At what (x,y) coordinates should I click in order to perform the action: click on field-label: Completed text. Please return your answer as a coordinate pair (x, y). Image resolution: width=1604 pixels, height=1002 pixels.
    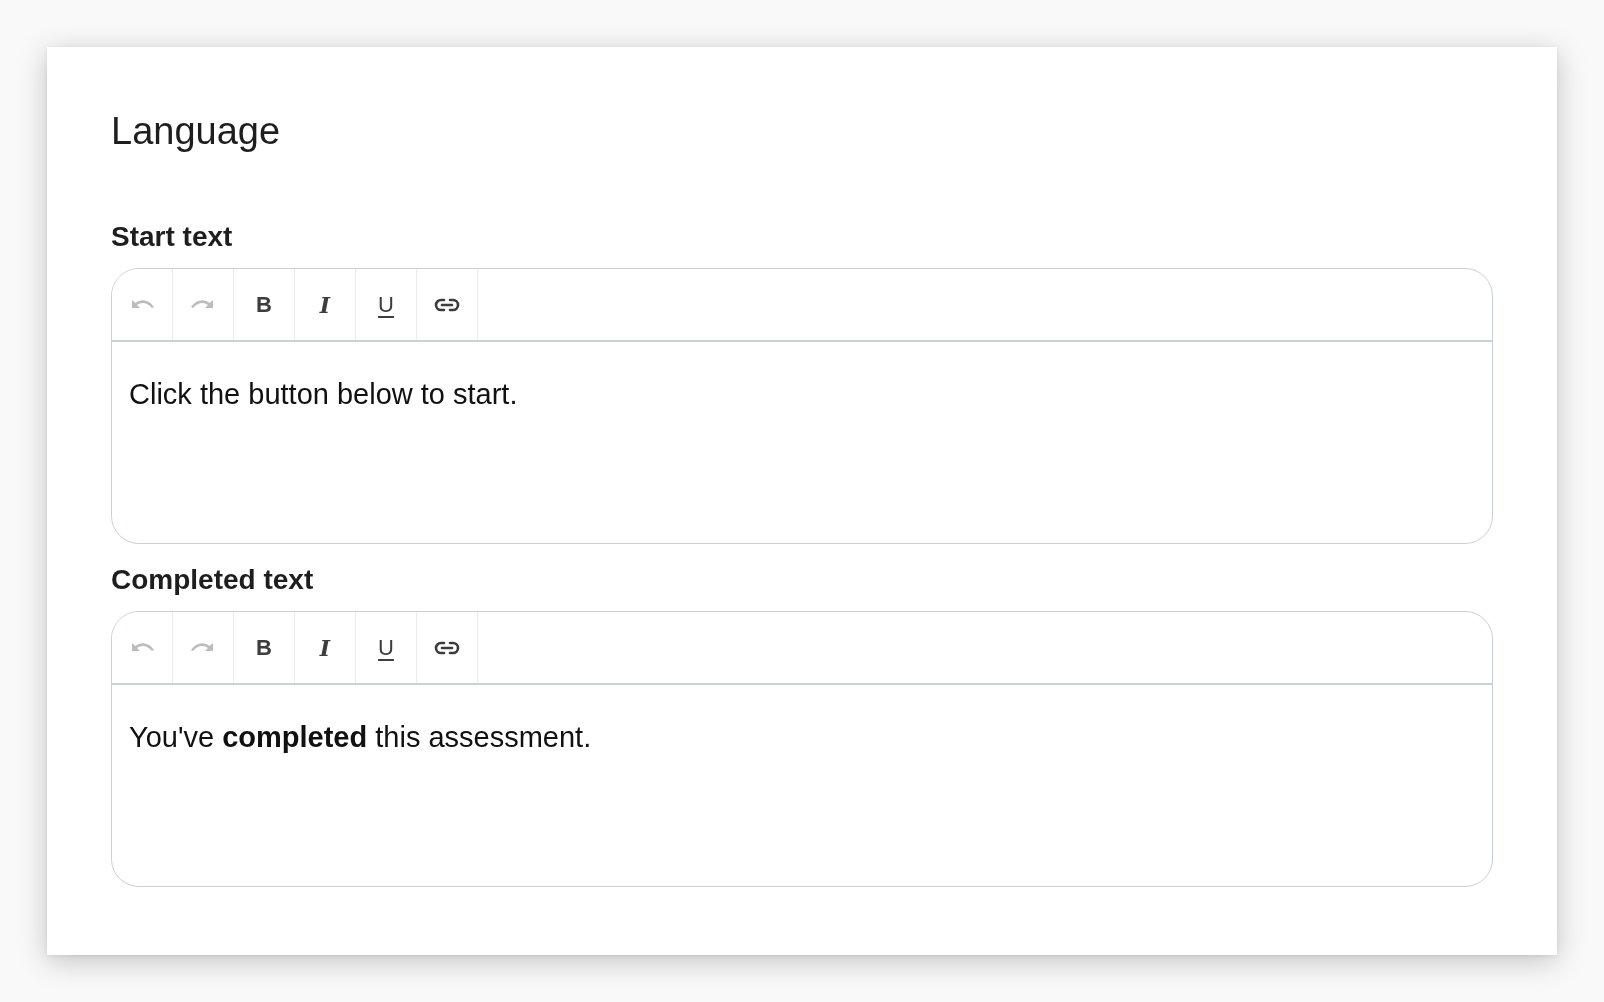
    Looking at the image, I should click on (213, 580).